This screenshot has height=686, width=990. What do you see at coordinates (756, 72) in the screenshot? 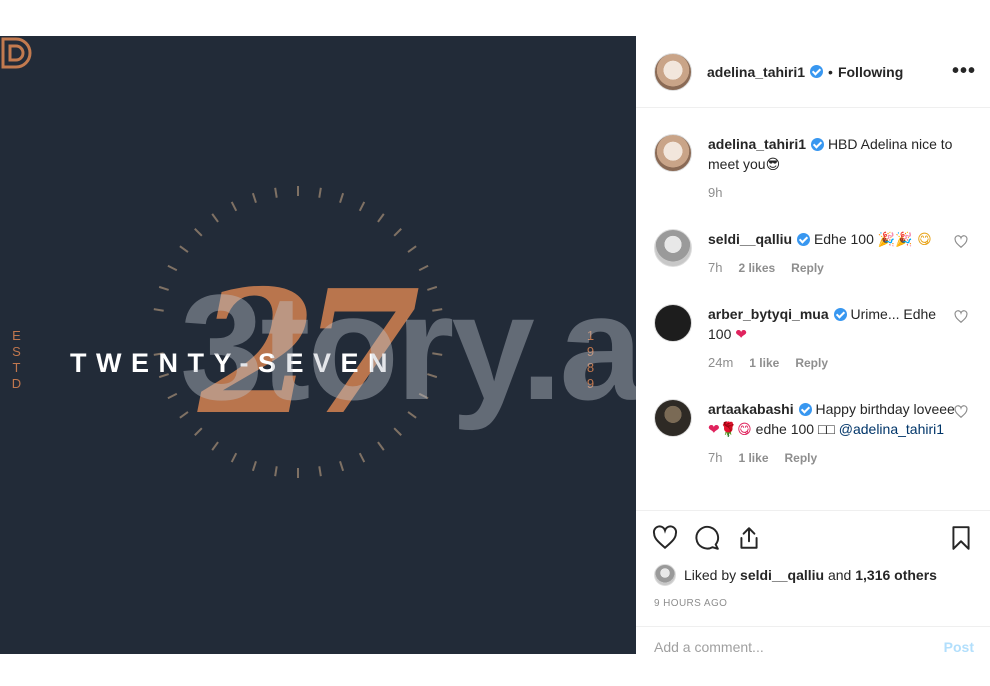
I see `author-username: adelina_tahiri1` at bounding box center [756, 72].